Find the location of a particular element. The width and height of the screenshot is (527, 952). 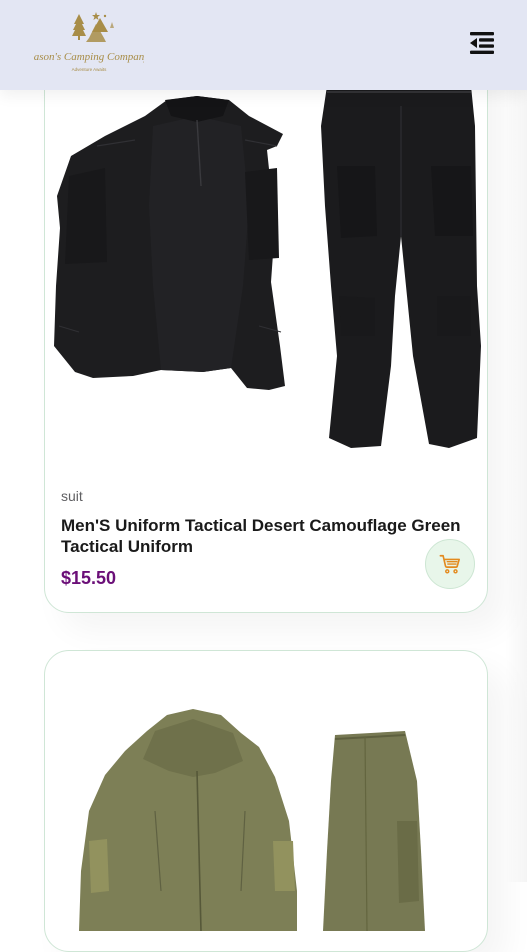

product-brand: suit is located at coordinates (72, 496).